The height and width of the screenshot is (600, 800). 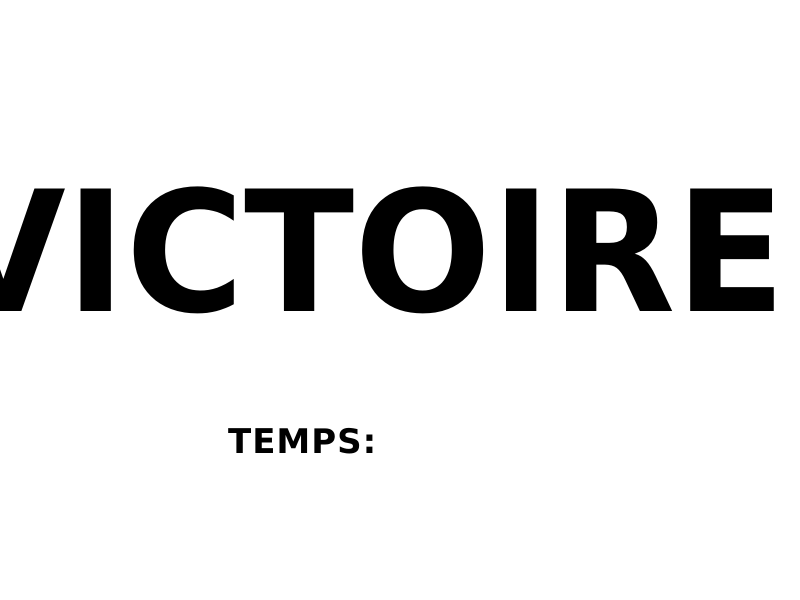 I want to click on time-label: TEMPS:, so click(x=303, y=442).